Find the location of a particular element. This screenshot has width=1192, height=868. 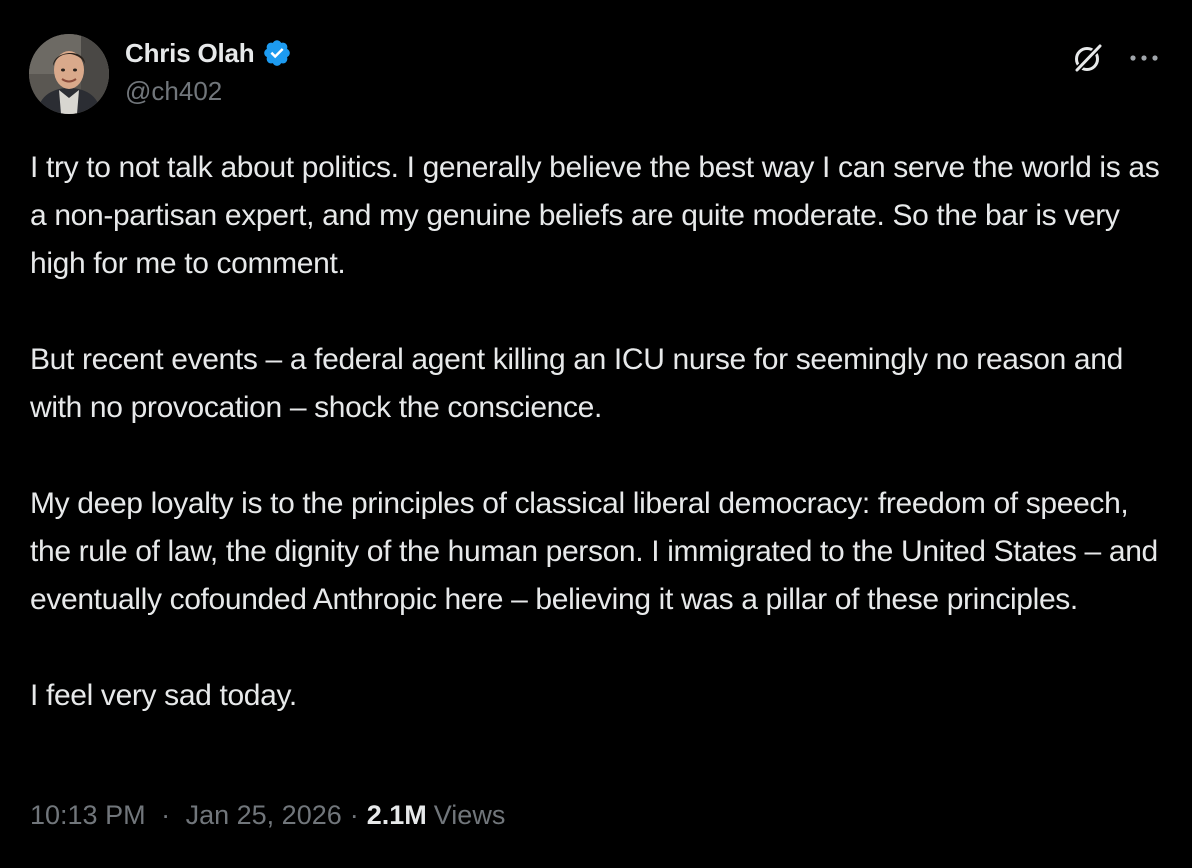

name-row: Chris Olah is located at coordinates (208, 53).